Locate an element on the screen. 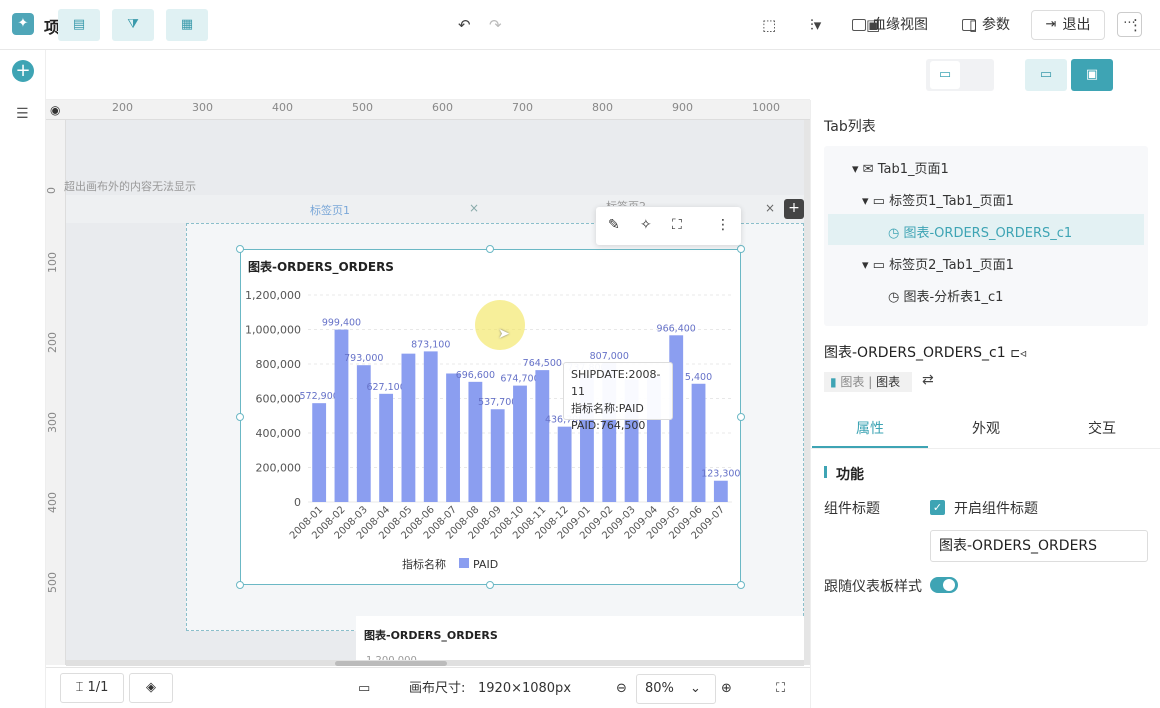 The image size is (1160, 708). y-tick-label: 400,000 is located at coordinates (279, 433).